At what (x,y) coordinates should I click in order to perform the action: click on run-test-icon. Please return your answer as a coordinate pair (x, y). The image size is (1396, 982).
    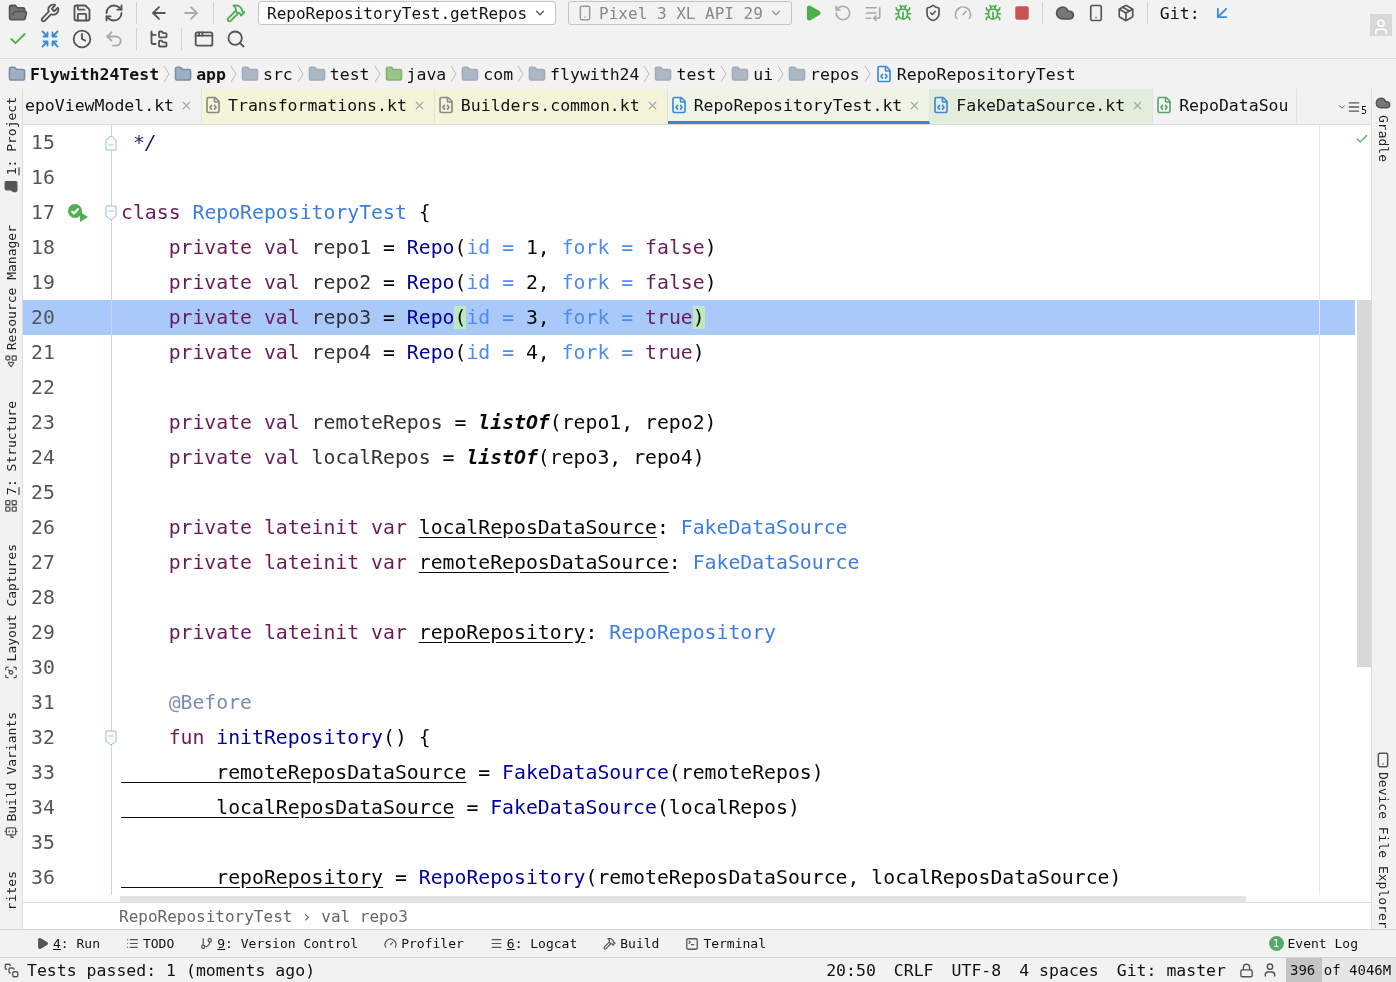
    Looking at the image, I should click on (78, 212).